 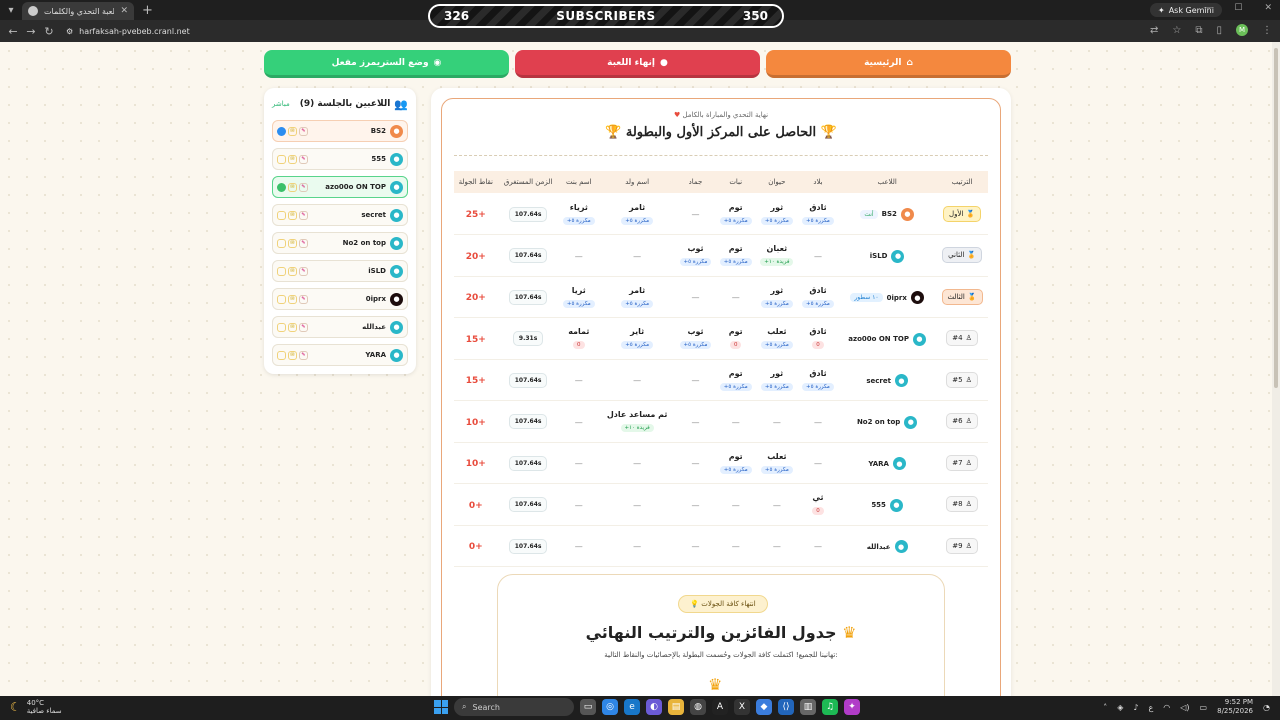 I want to click on site-info-icon: ⚙, so click(x=69, y=31).